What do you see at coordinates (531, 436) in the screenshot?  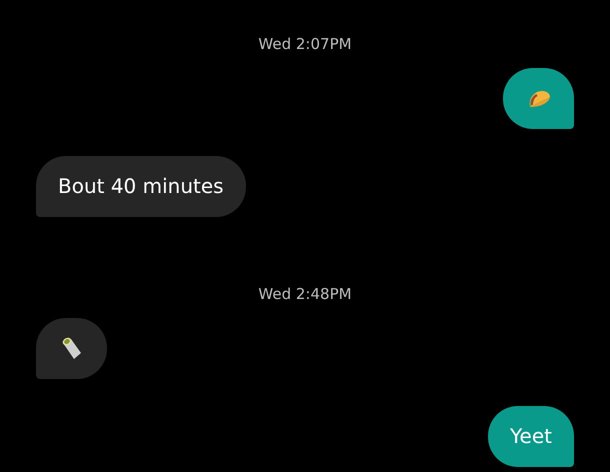 I see `sent-message-bubble: Yeet` at bounding box center [531, 436].